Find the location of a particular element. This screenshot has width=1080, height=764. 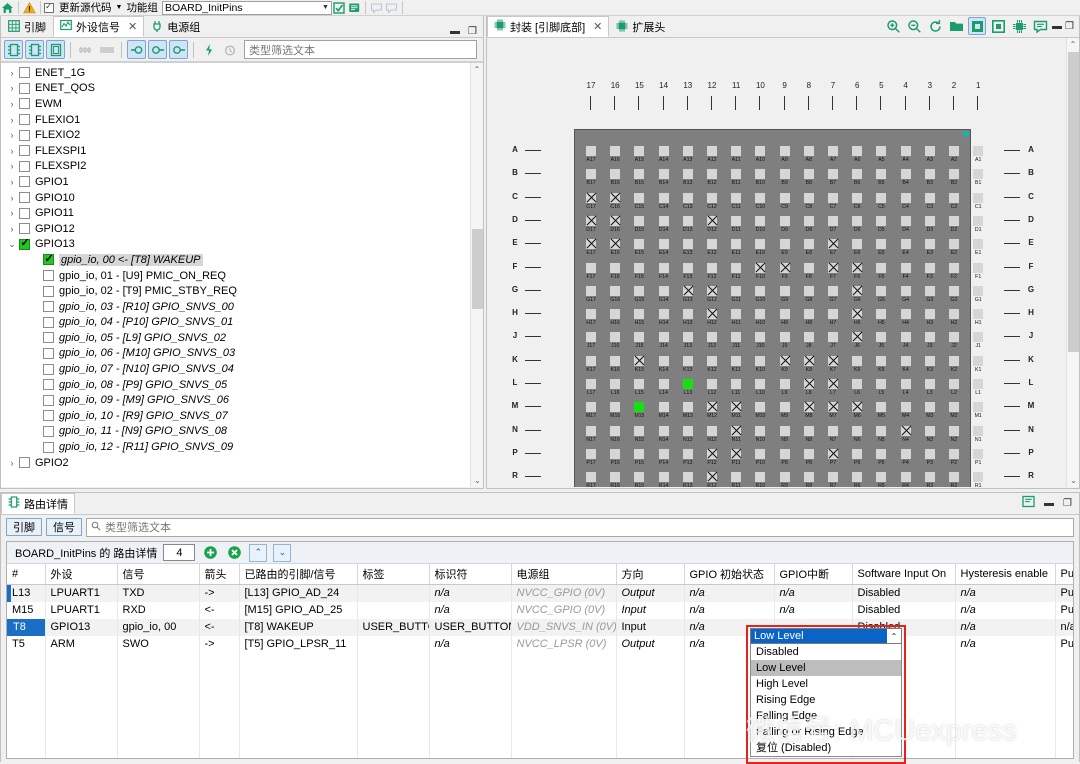

column-header: # is located at coordinates (26, 574).